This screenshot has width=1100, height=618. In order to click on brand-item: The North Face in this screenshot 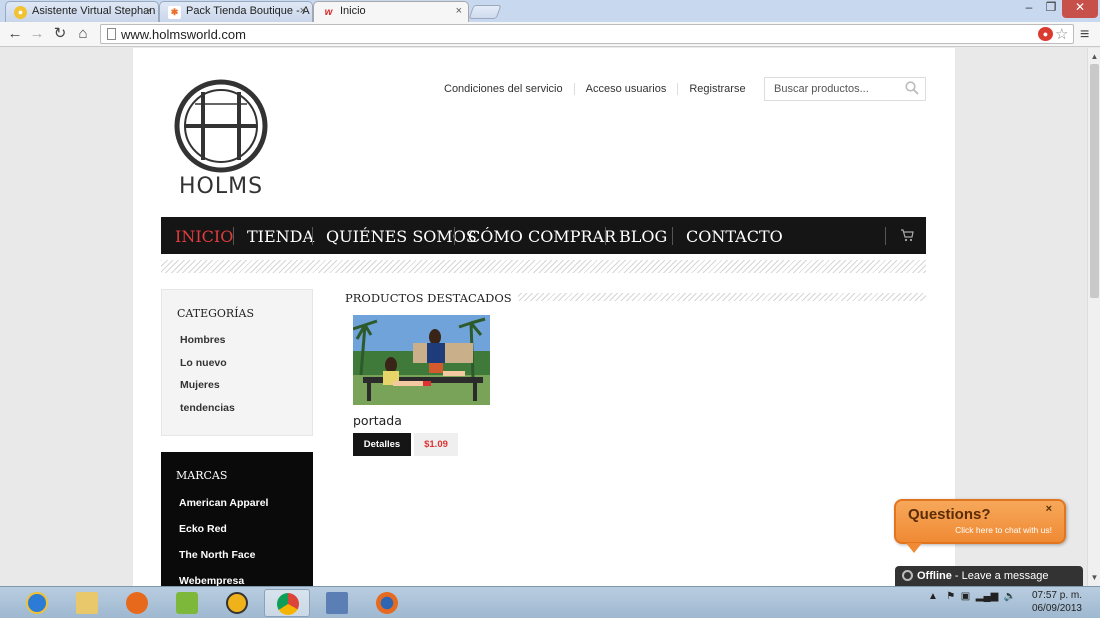, I will do `click(223, 562)`.